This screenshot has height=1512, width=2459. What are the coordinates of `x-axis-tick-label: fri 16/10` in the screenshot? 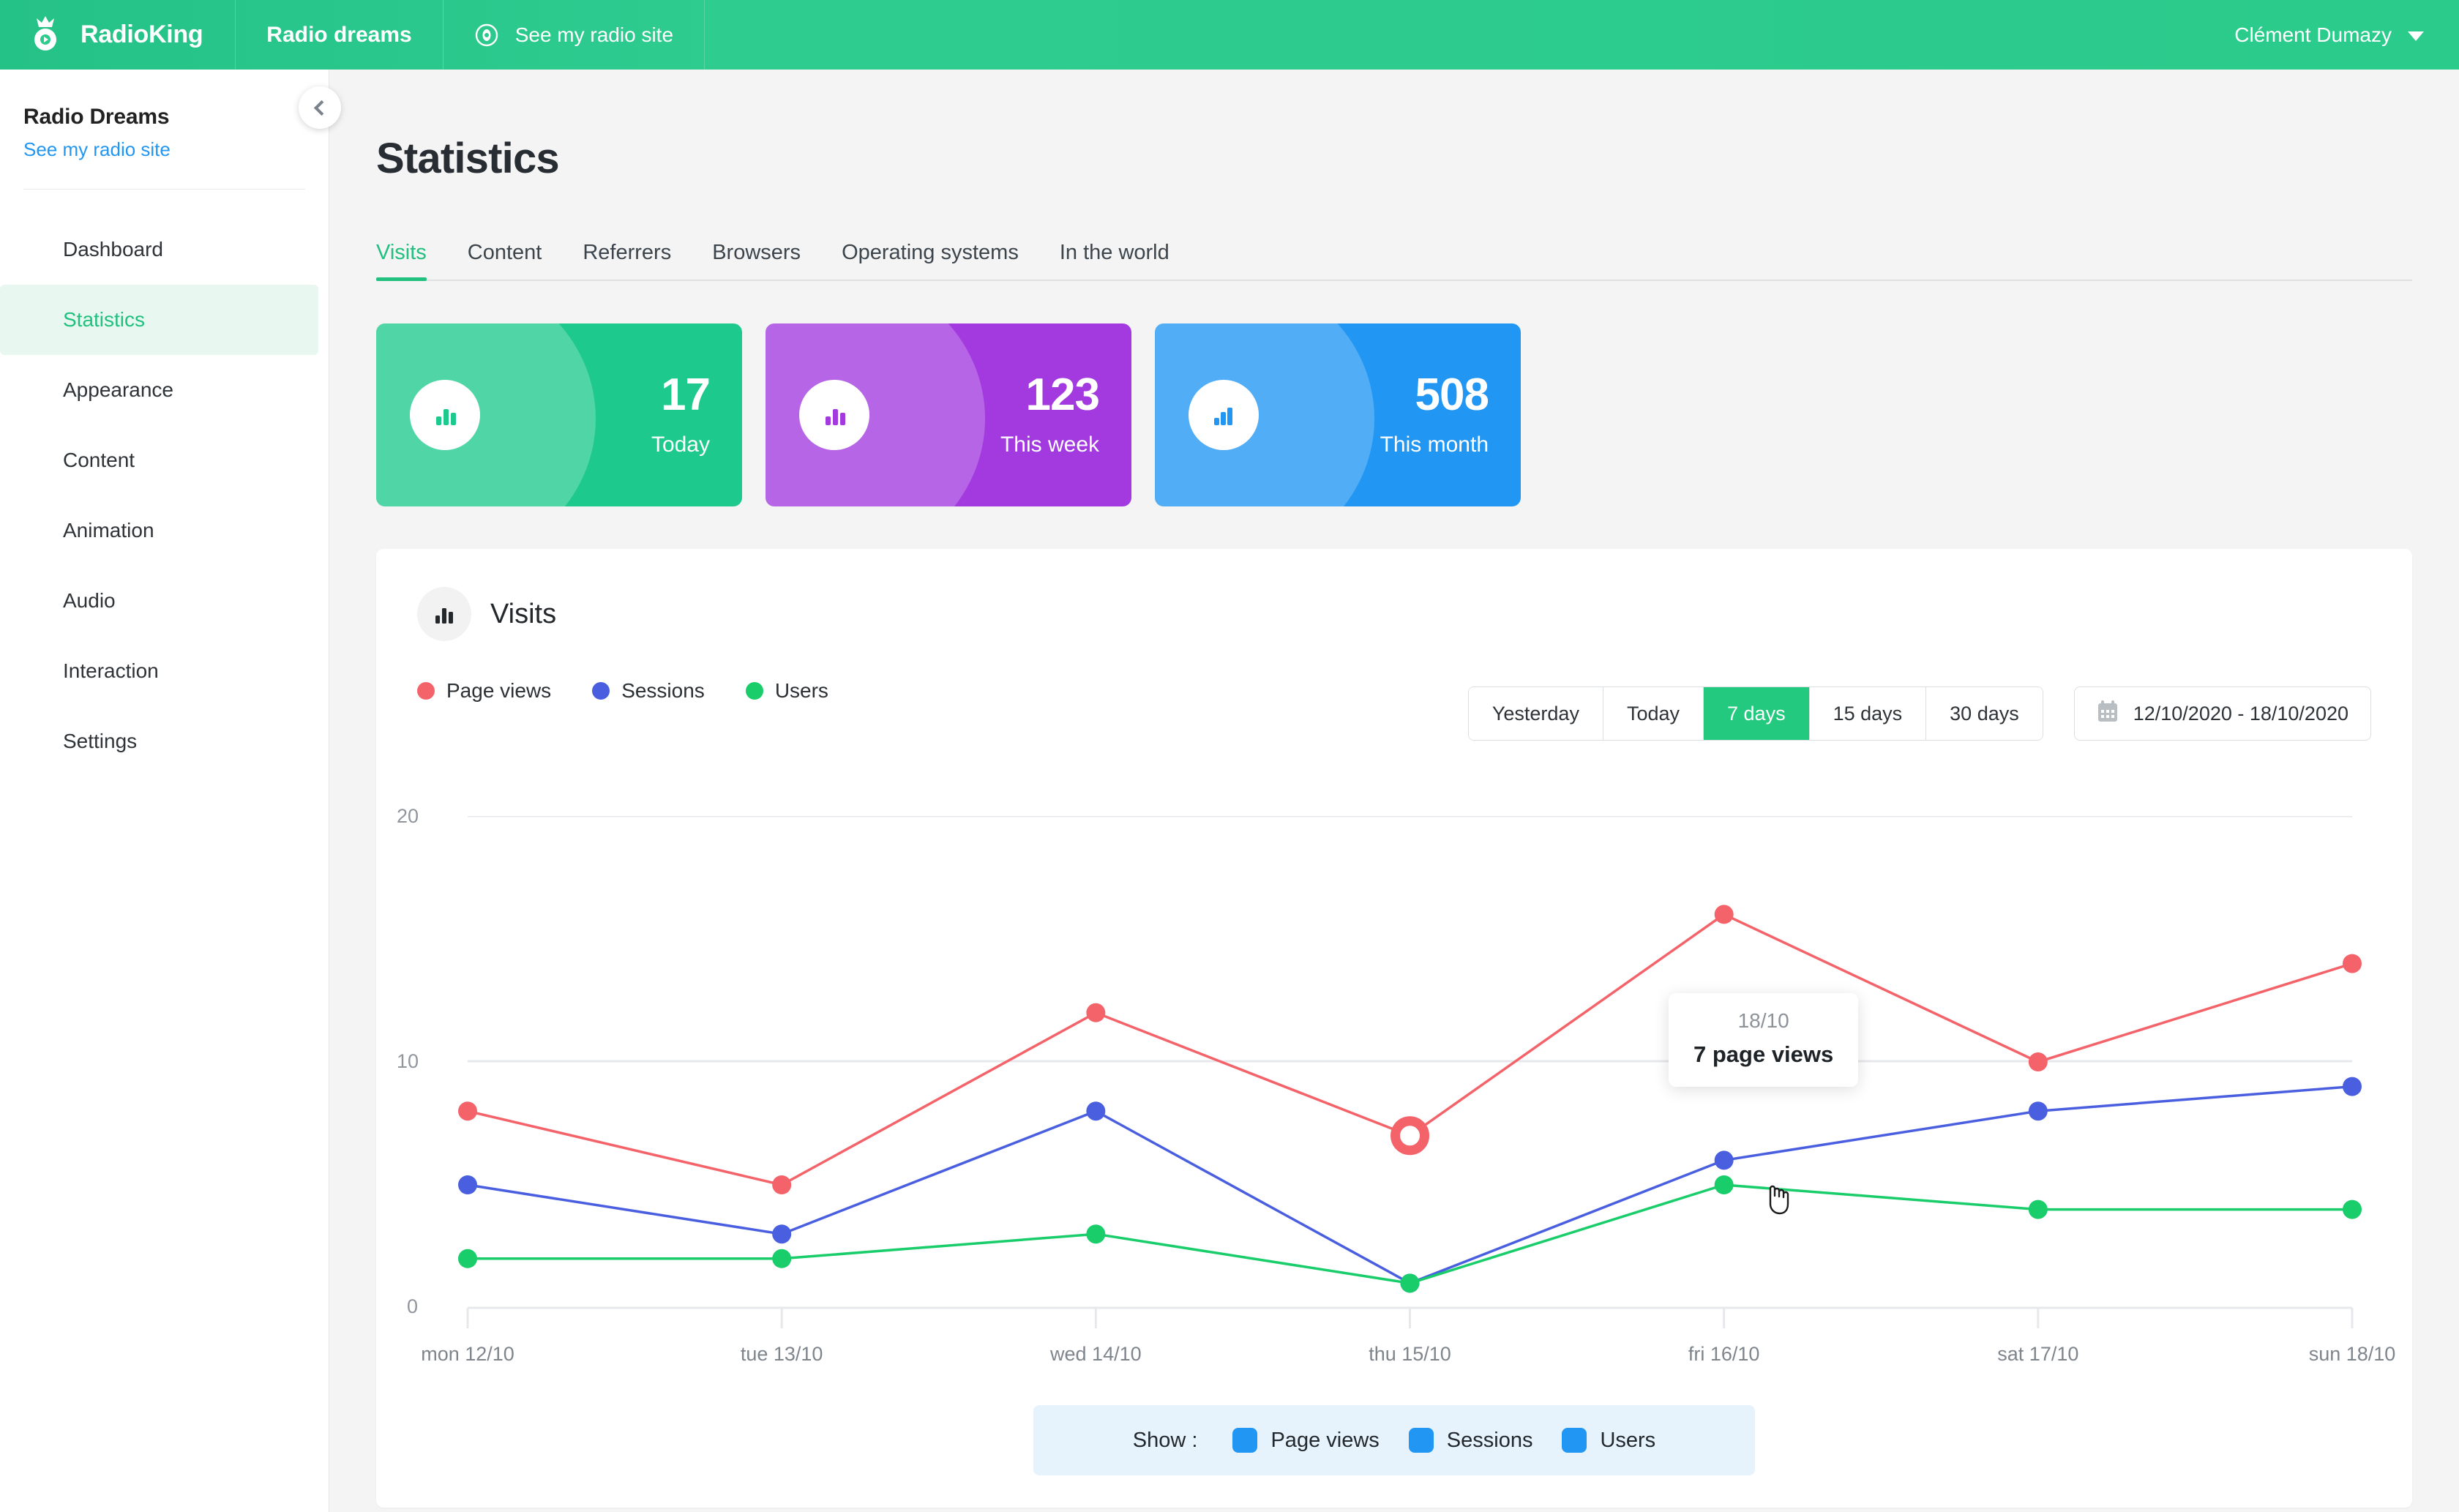 It's located at (1724, 1354).